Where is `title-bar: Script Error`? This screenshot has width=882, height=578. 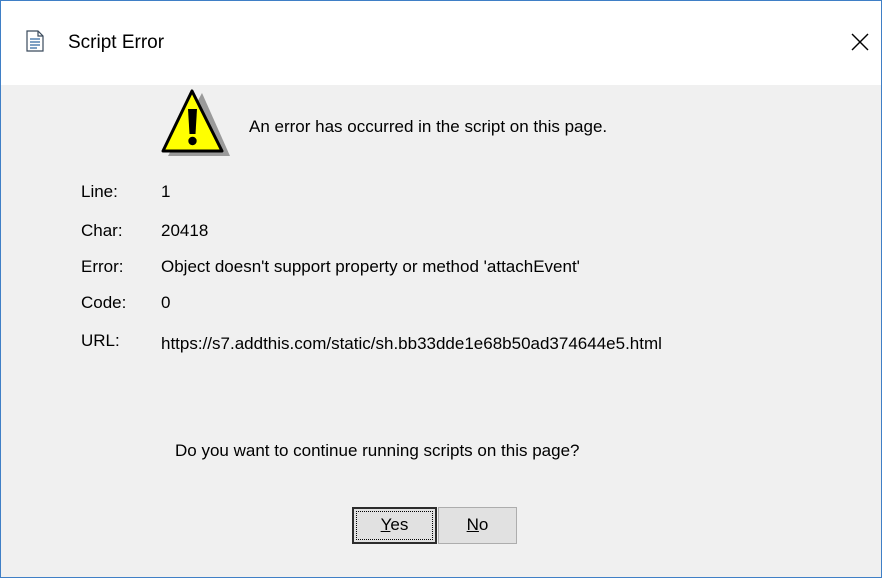
title-bar: Script Error is located at coordinates (441, 43).